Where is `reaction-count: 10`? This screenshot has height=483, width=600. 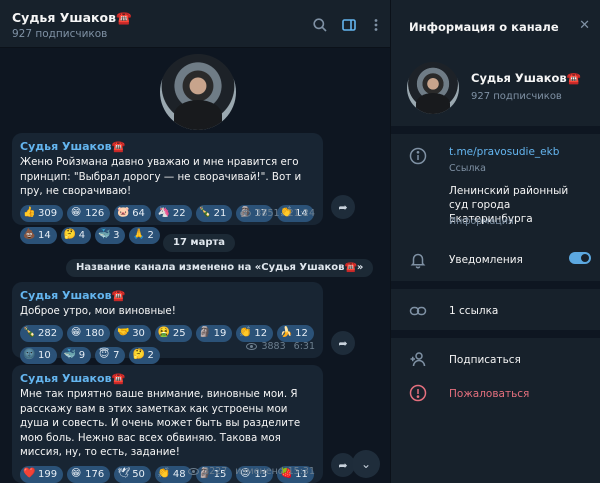 reaction-count: 10 is located at coordinates (44, 355).